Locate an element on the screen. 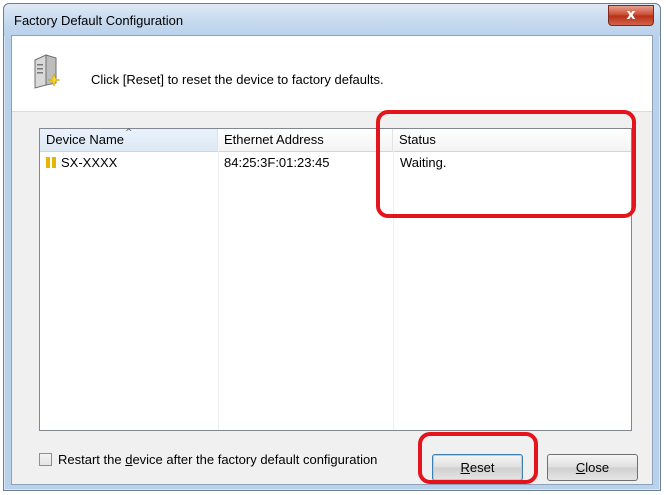 This screenshot has width=666, height=495. window-title: Factory Default Configuration is located at coordinates (99, 20).